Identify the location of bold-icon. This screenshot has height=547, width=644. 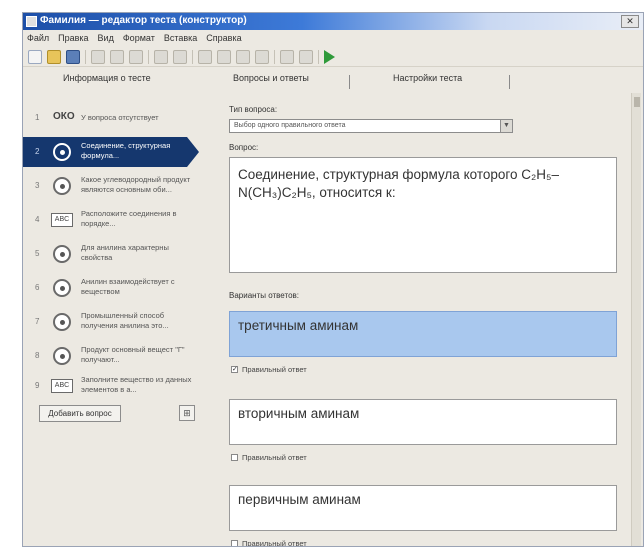
(205, 56).